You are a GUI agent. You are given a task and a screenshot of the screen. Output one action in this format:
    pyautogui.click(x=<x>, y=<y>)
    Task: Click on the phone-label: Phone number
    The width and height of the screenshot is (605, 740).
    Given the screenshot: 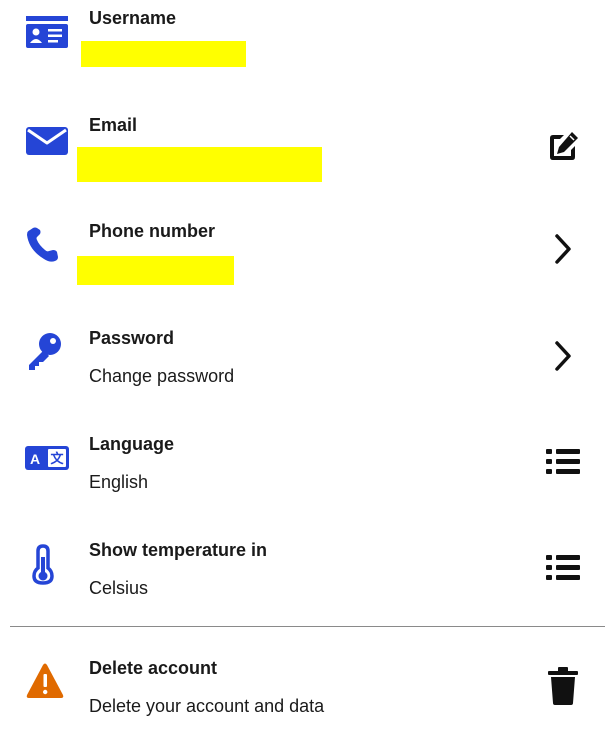 What is the action you would take?
    pyautogui.click(x=152, y=231)
    